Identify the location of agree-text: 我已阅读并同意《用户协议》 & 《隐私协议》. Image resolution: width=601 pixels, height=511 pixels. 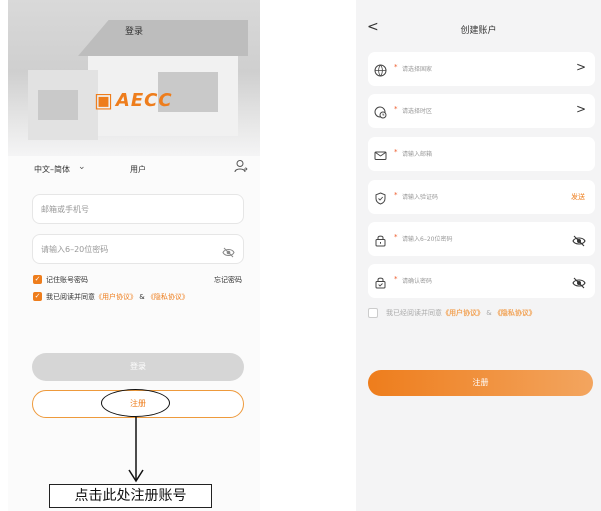
(117, 297).